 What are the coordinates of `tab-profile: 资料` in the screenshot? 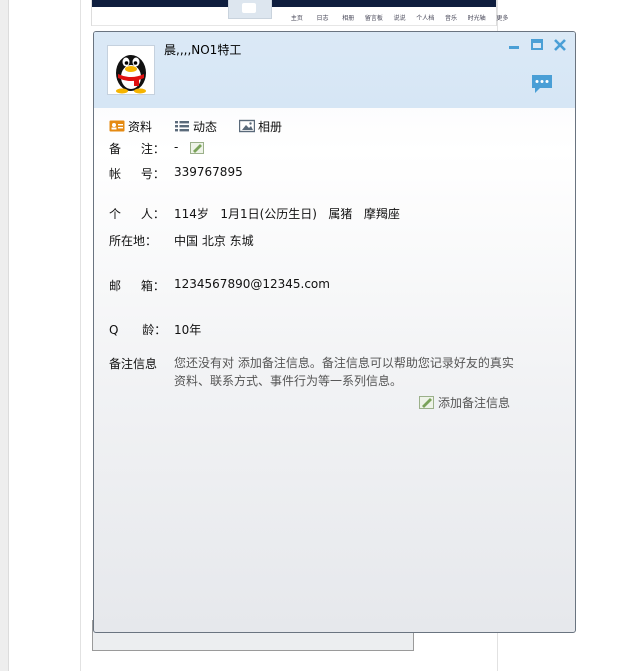 It's located at (130, 126).